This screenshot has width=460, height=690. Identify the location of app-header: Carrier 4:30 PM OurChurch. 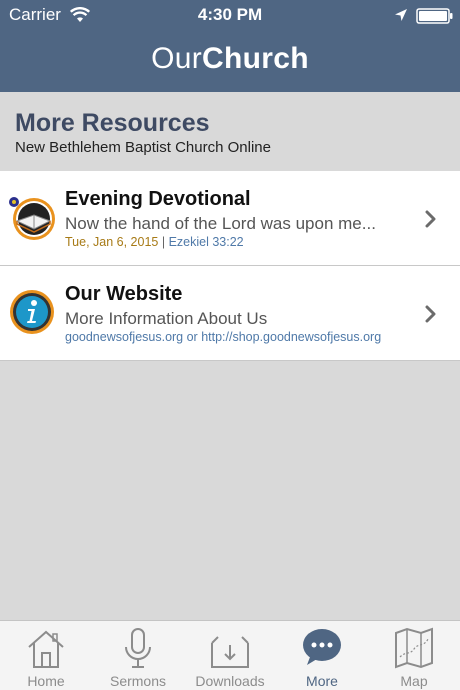
(230, 46).